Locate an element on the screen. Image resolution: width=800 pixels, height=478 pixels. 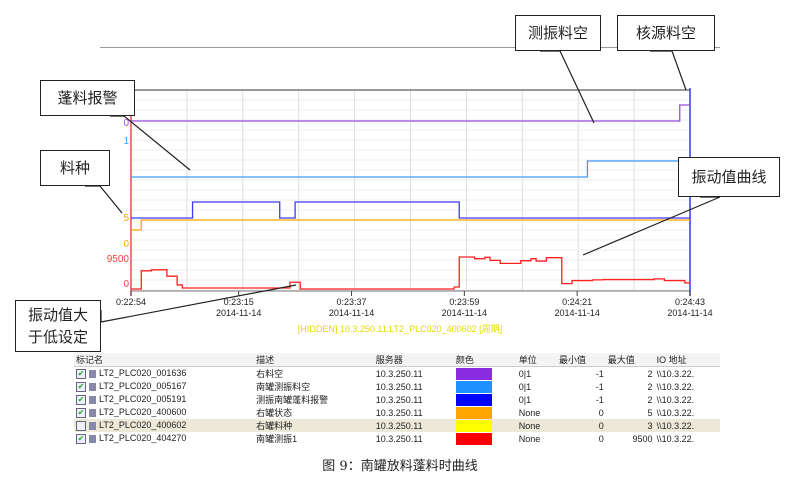
tick-time: 0:23:37 is located at coordinates (351, 302).